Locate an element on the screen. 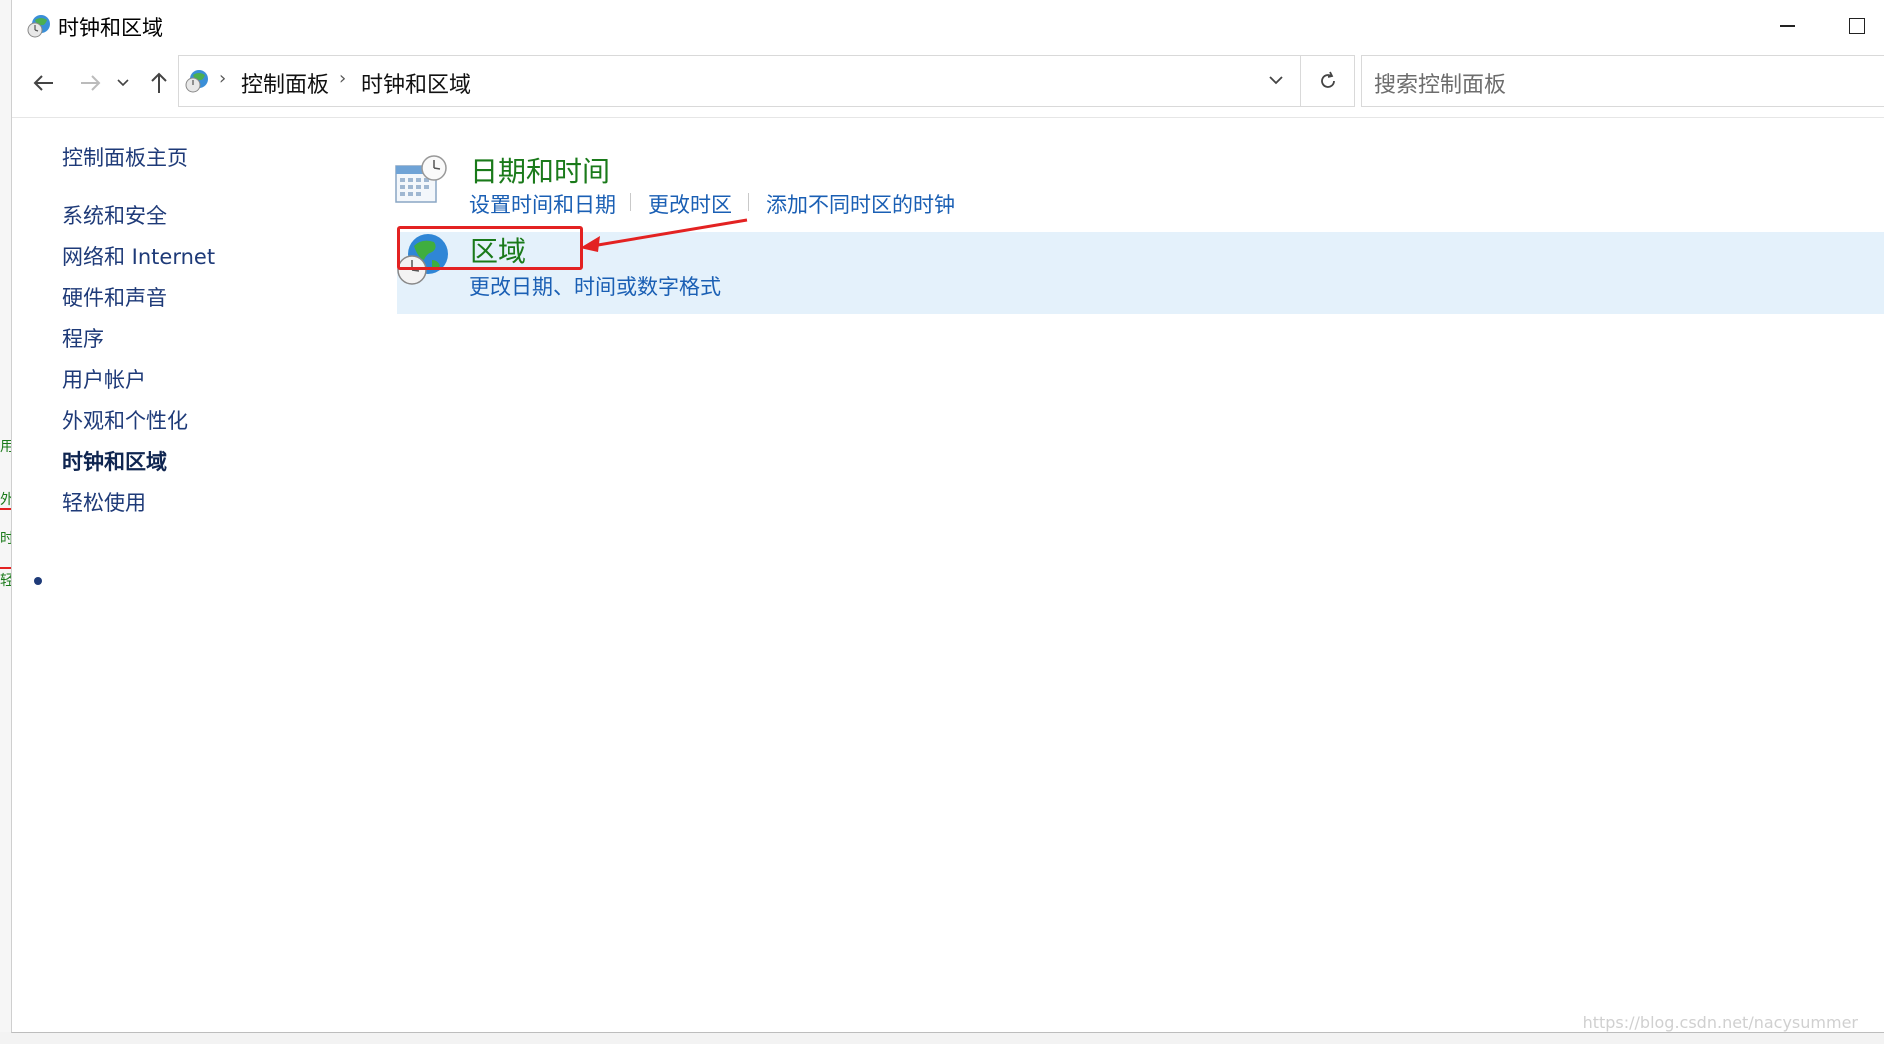 The width and height of the screenshot is (1884, 1044). sidebar-item-ease-of-access: 轻松使用 is located at coordinates (104, 502).